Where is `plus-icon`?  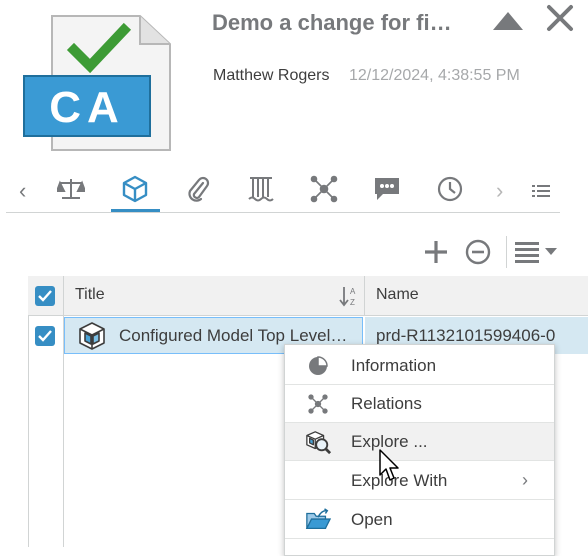
plus-icon is located at coordinates (436, 252).